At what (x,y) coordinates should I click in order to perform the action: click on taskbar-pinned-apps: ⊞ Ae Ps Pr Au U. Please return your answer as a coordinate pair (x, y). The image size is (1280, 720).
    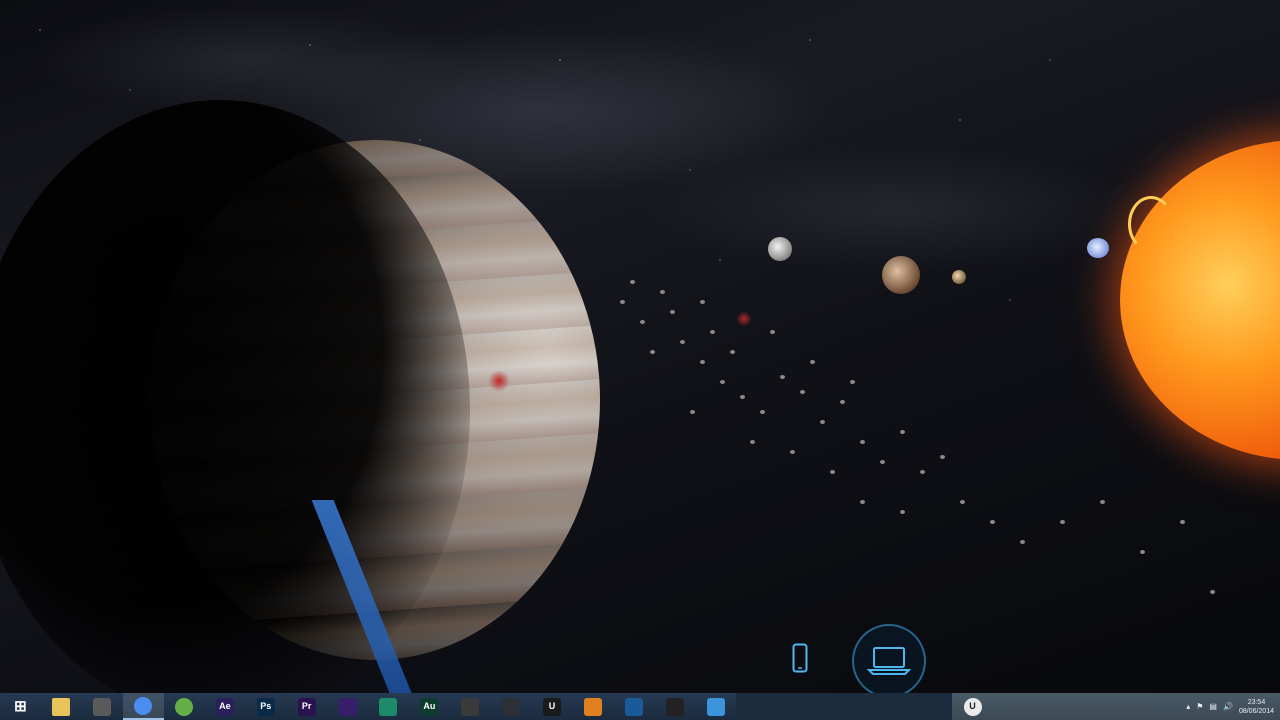
    Looking at the image, I should click on (368, 706).